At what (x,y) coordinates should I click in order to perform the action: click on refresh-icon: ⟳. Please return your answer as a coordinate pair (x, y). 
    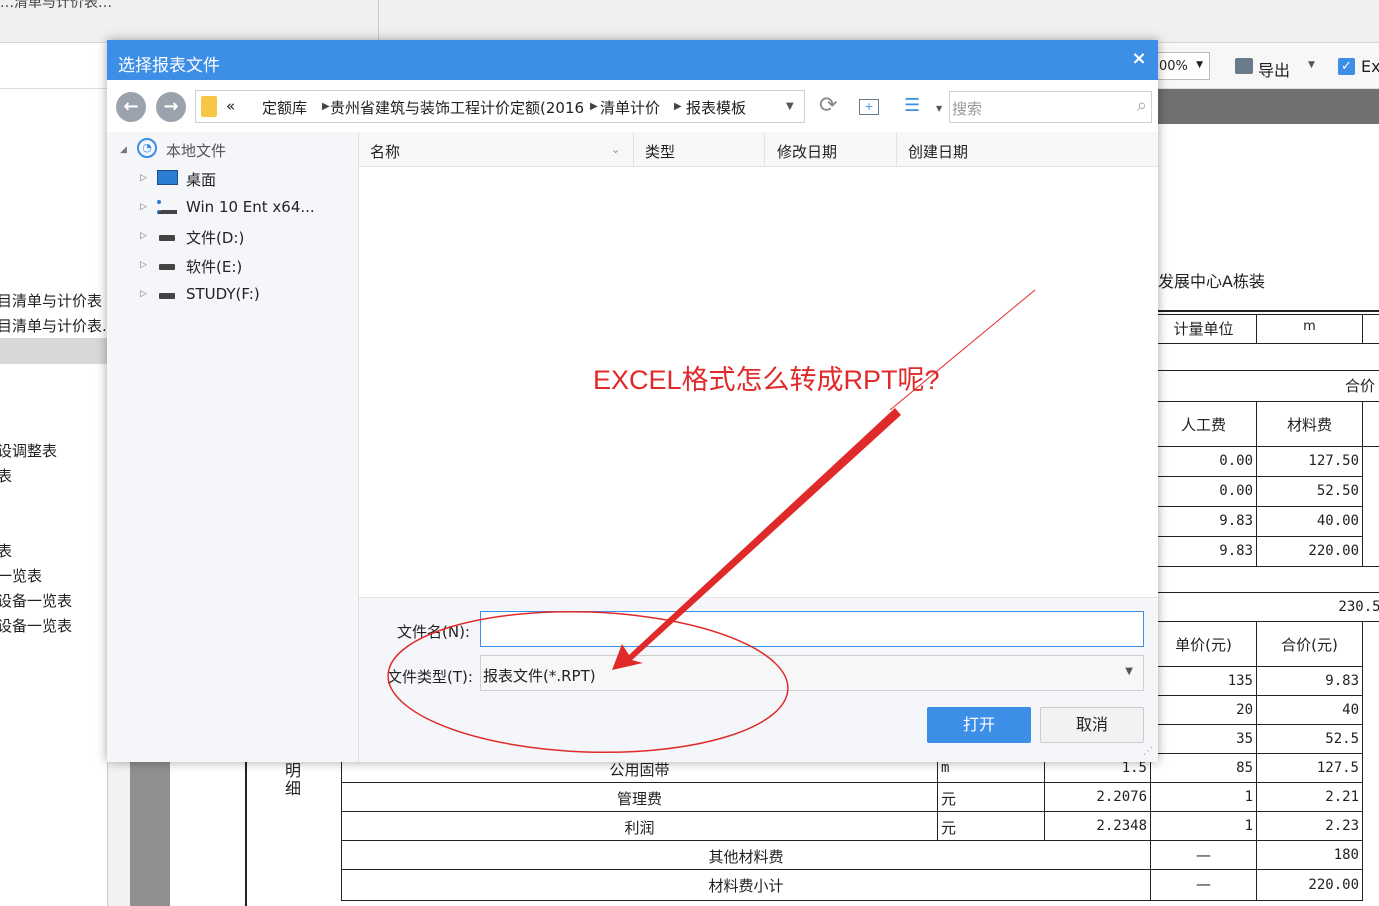
    Looking at the image, I should click on (828, 106).